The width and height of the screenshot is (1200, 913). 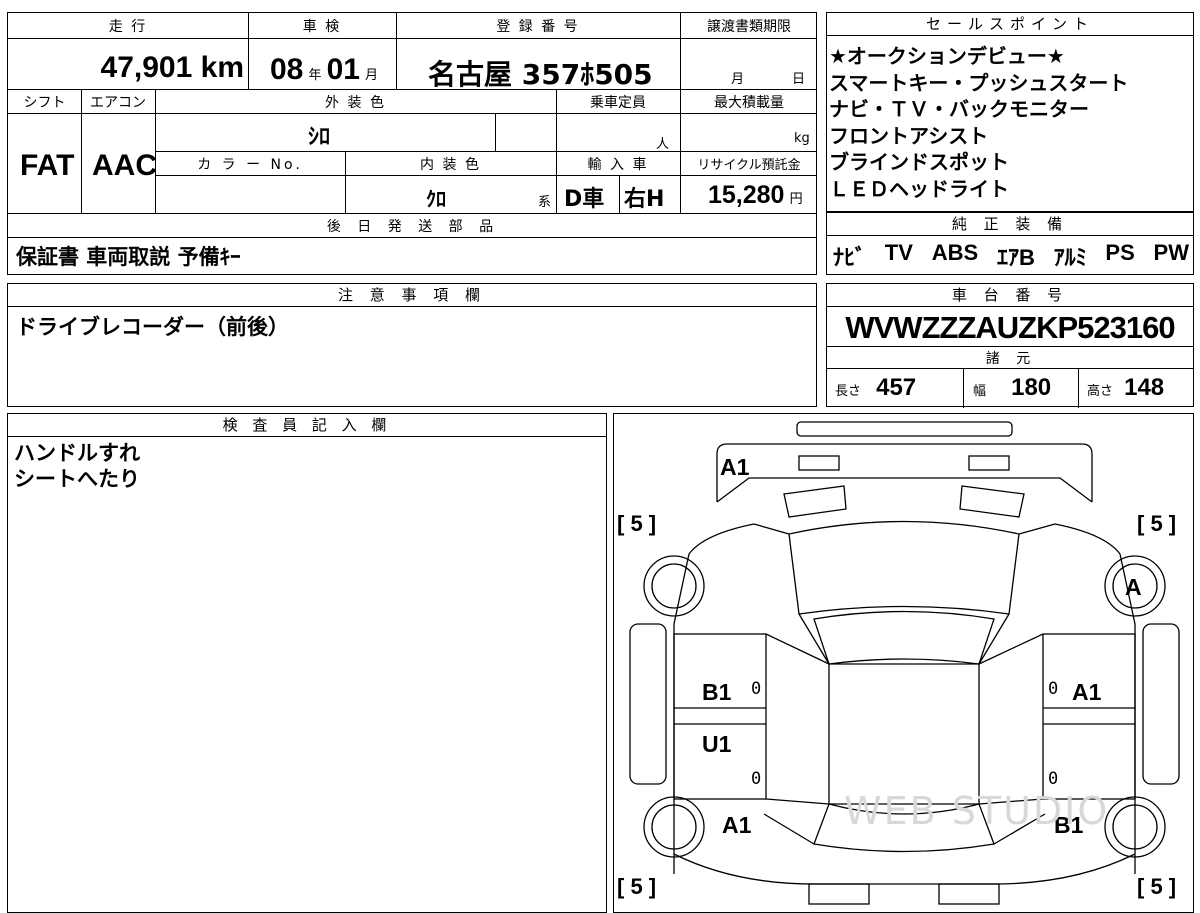 I want to click on exterior-color-value: ｼﾛ, so click(x=319, y=137).